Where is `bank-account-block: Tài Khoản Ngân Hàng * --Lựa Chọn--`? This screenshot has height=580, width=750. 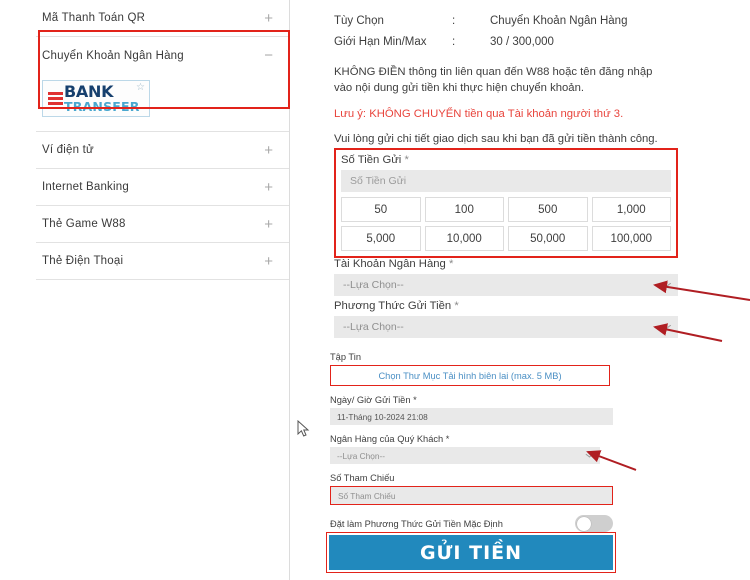 bank-account-block: Tài Khoản Ngân Hàng * --Lựa Chọn-- is located at coordinates (506, 277).